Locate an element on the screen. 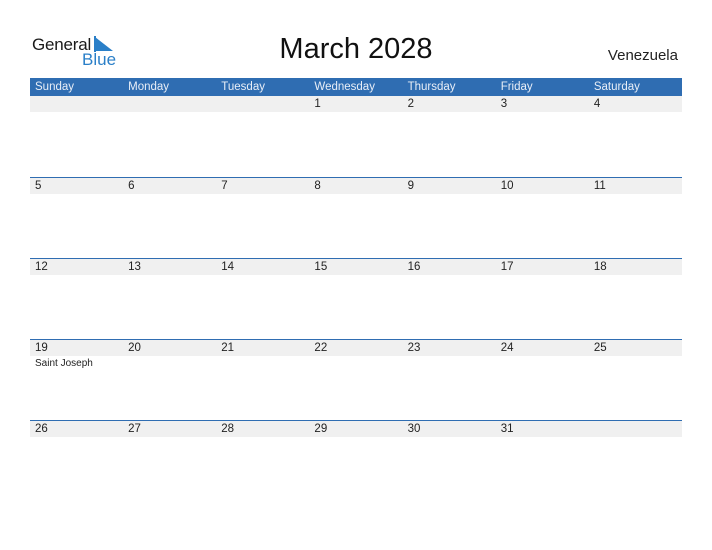 This screenshot has height=550, width=712. day-number: 25 is located at coordinates (600, 348).